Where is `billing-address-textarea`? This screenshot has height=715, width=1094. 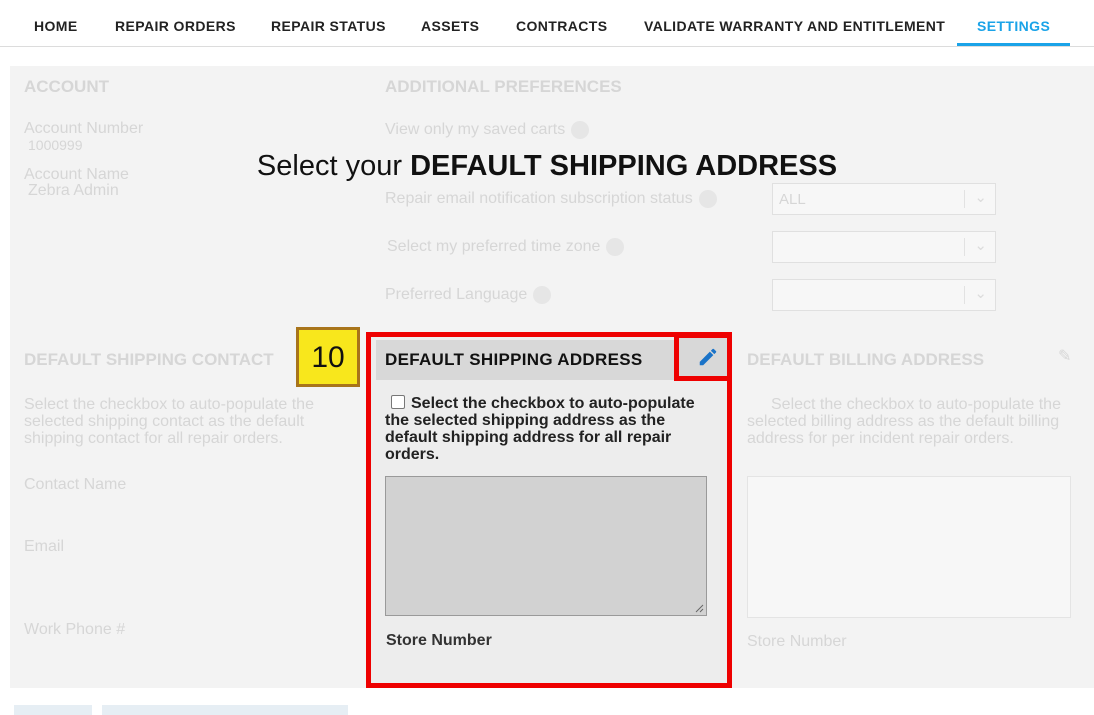
billing-address-textarea is located at coordinates (909, 547).